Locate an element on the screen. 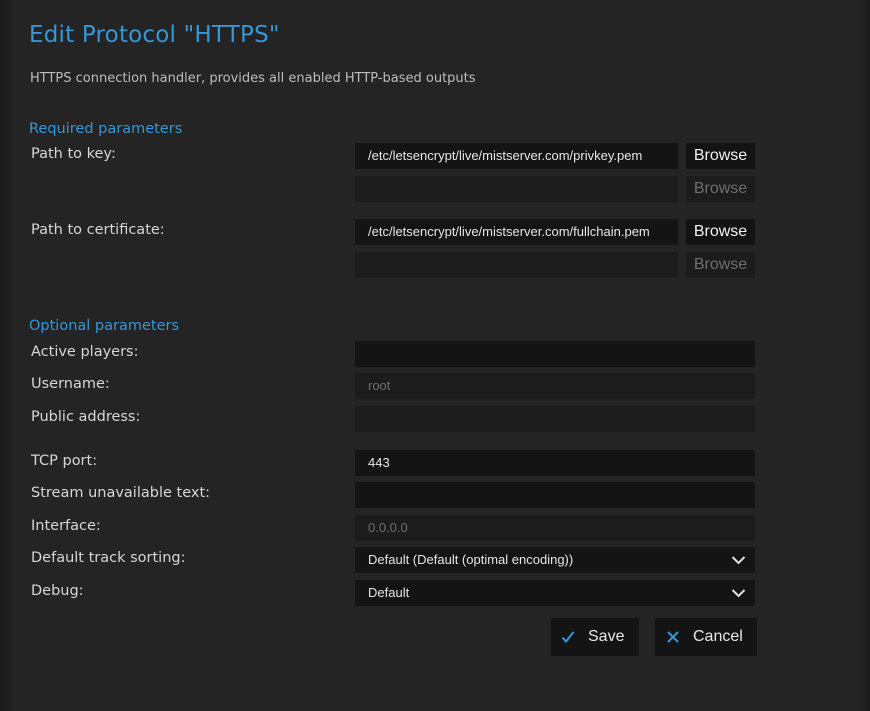  interface-input: 0.0.0.0 is located at coordinates (555, 528).